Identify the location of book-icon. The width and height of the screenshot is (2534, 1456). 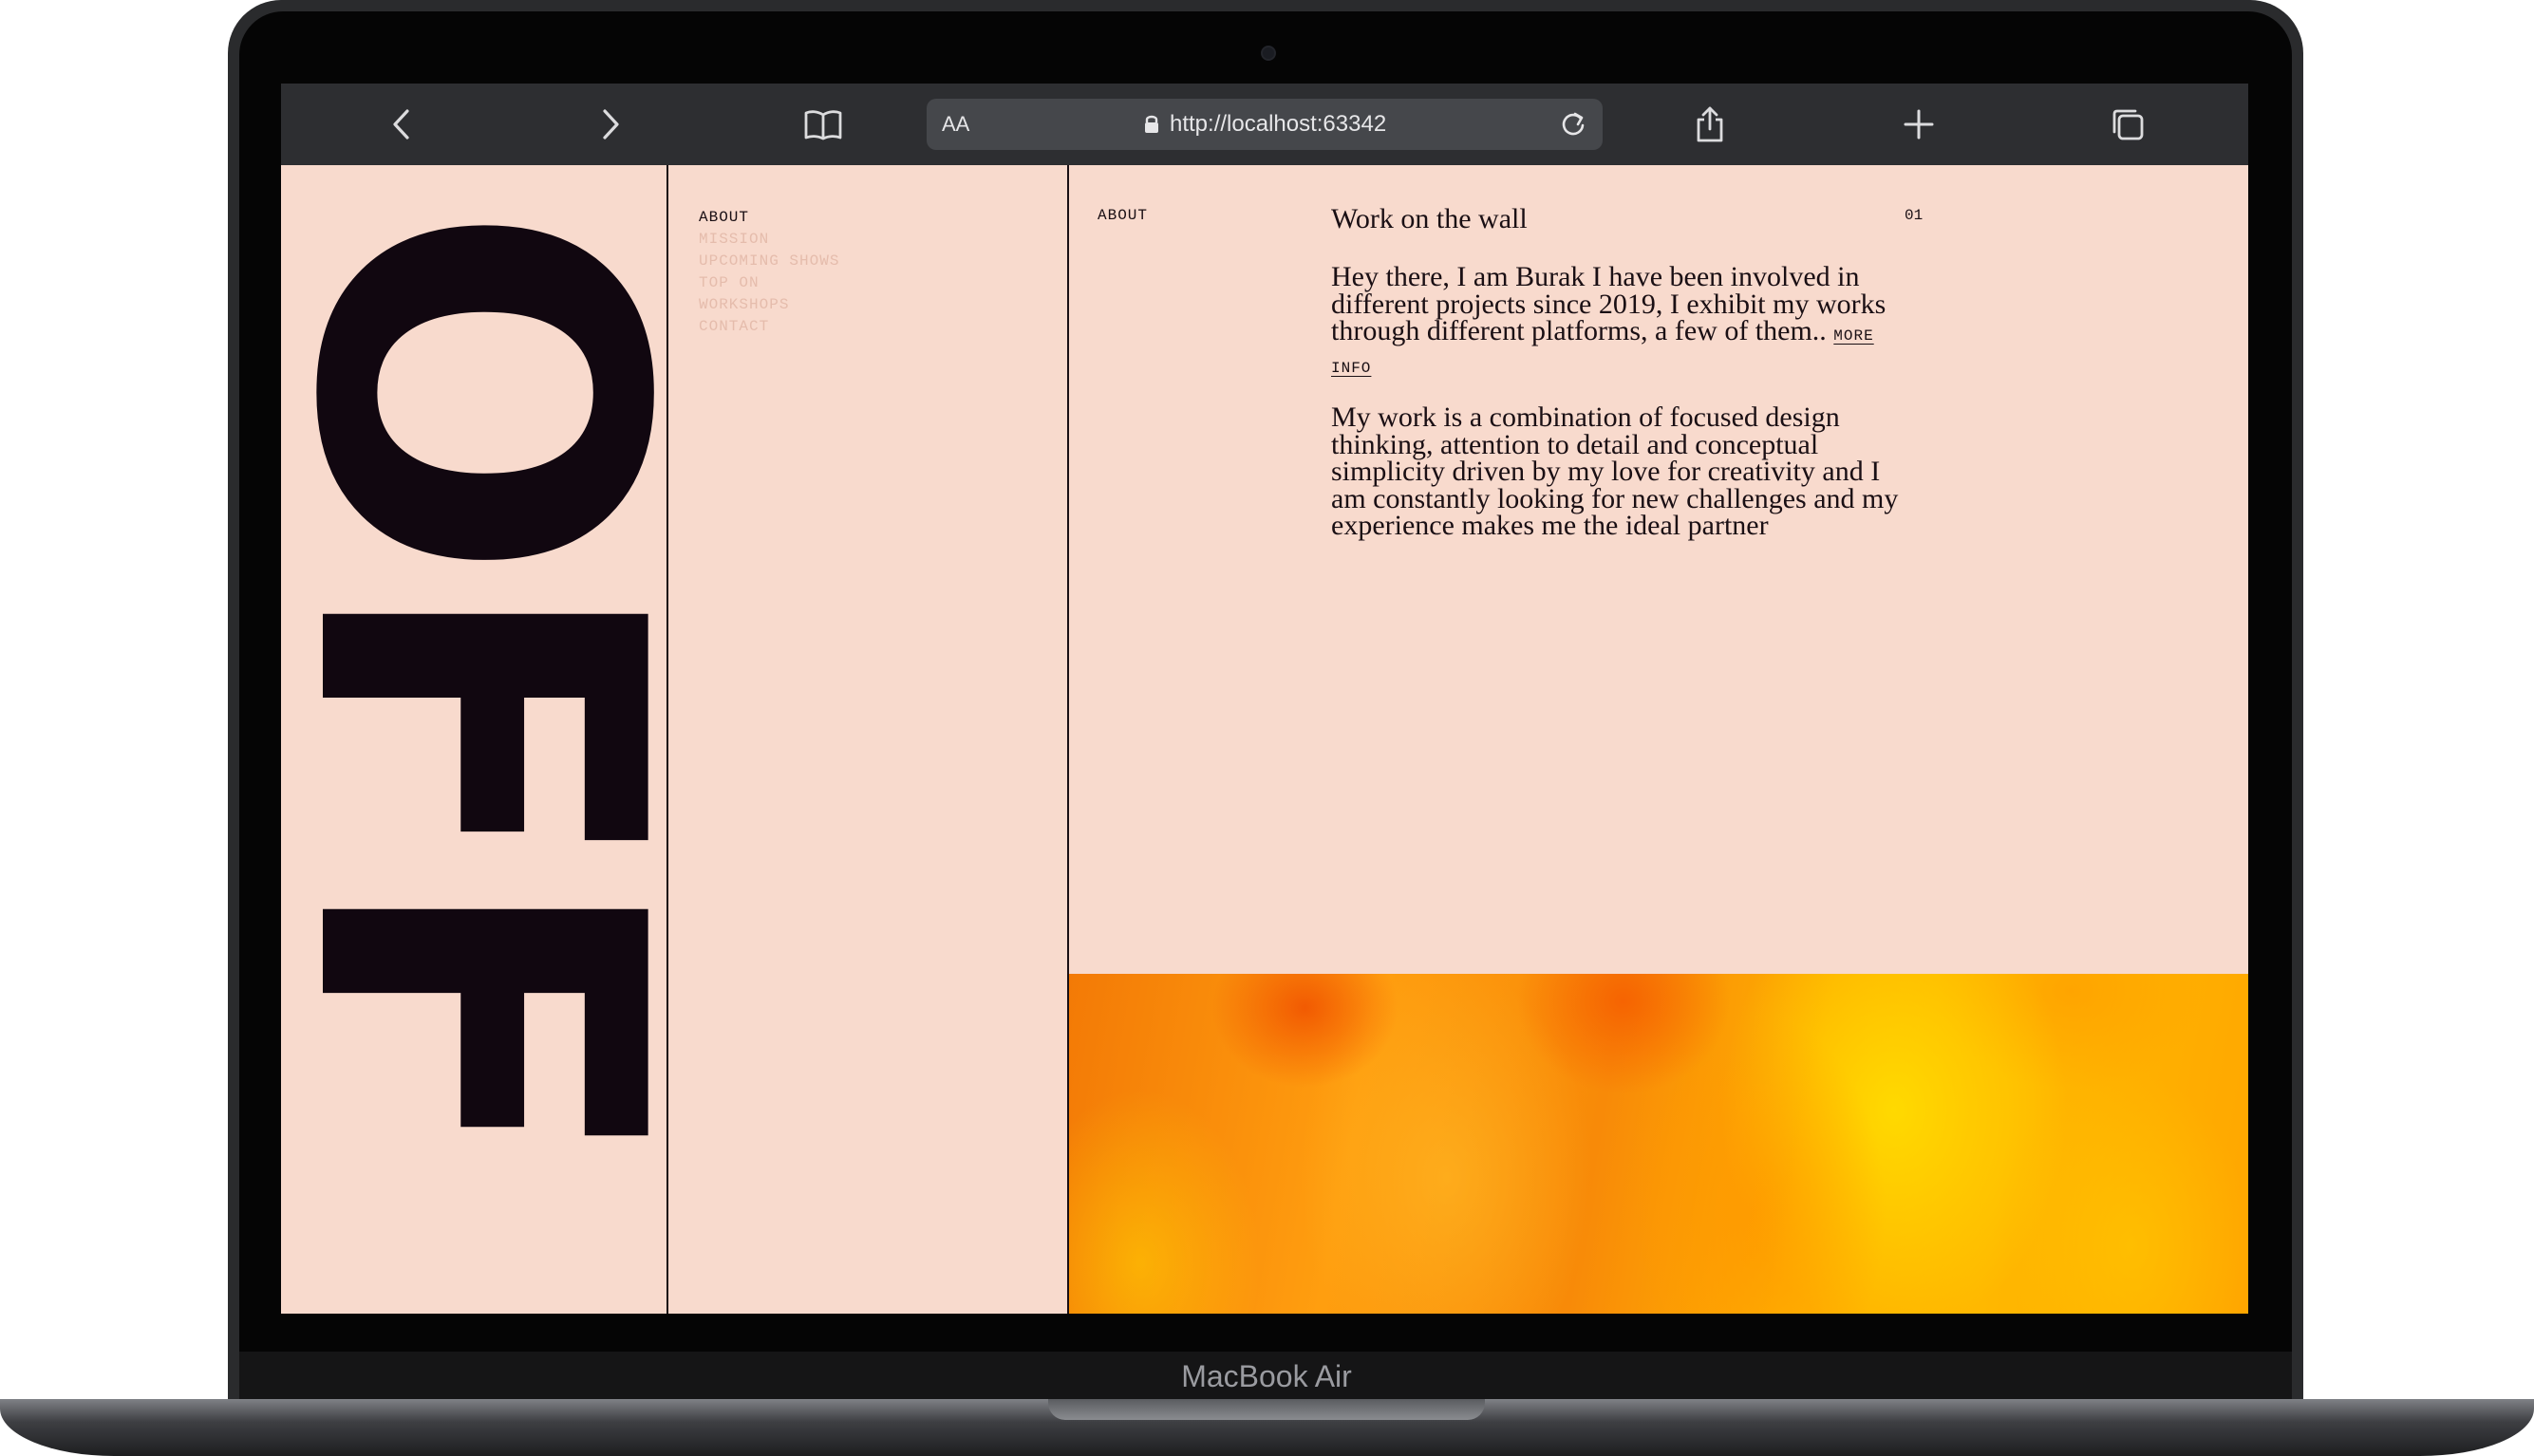
(823, 125).